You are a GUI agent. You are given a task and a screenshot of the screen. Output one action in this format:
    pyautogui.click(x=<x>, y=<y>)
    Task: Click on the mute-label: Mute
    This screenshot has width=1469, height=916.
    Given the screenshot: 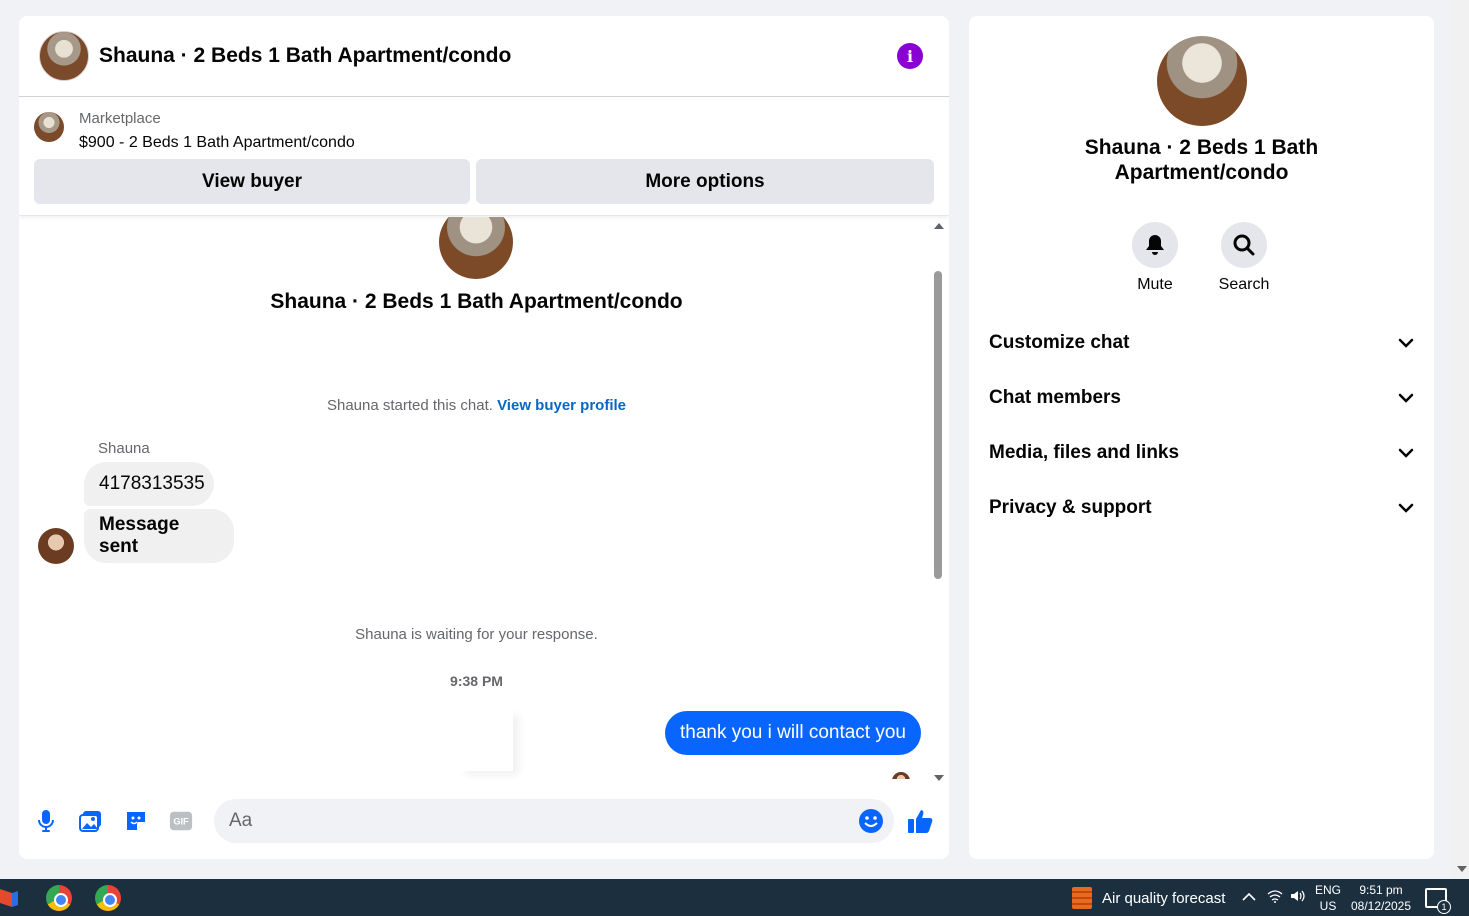 What is the action you would take?
    pyautogui.click(x=1155, y=284)
    